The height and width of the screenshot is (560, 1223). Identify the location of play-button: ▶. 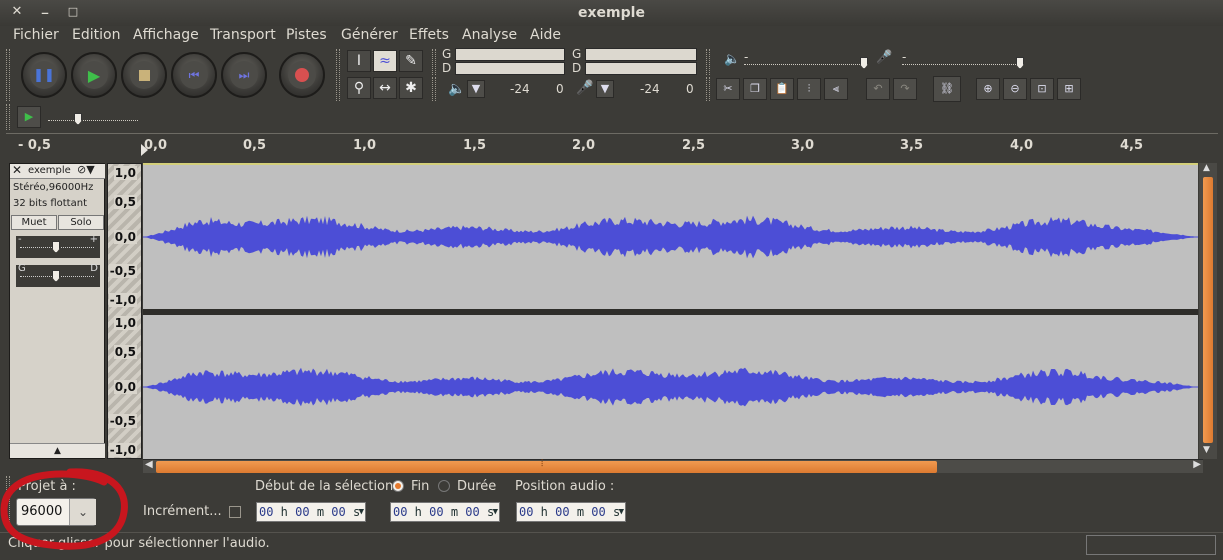
(94, 75).